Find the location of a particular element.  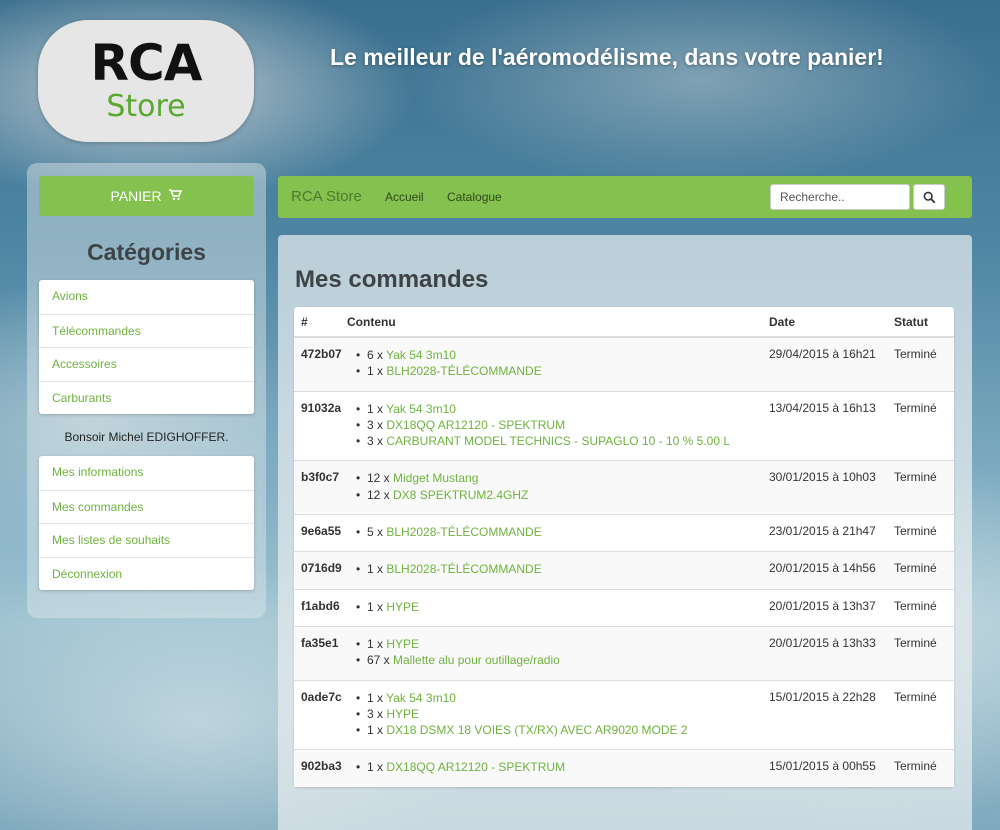

account-link-commandes: Mes commandes is located at coordinates (146, 506).